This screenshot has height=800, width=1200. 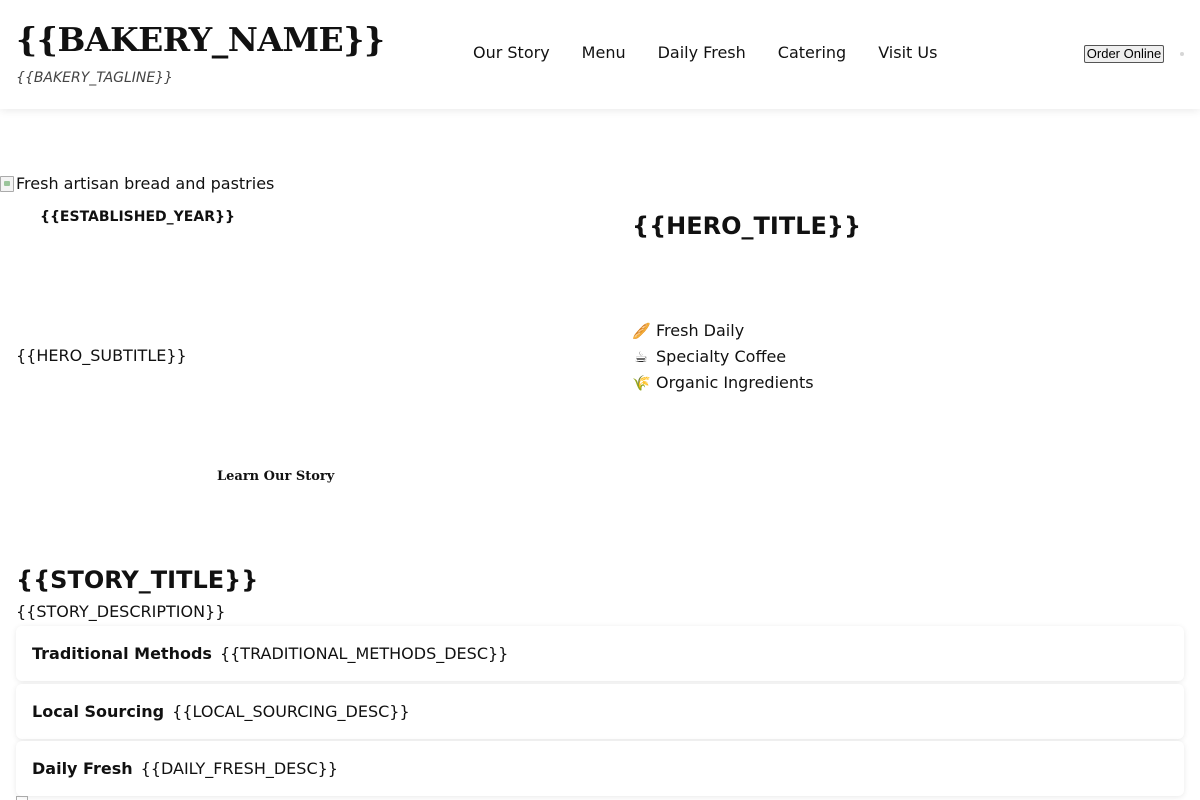 I want to click on order-online-button: Order Online, so click(x=1124, y=54).